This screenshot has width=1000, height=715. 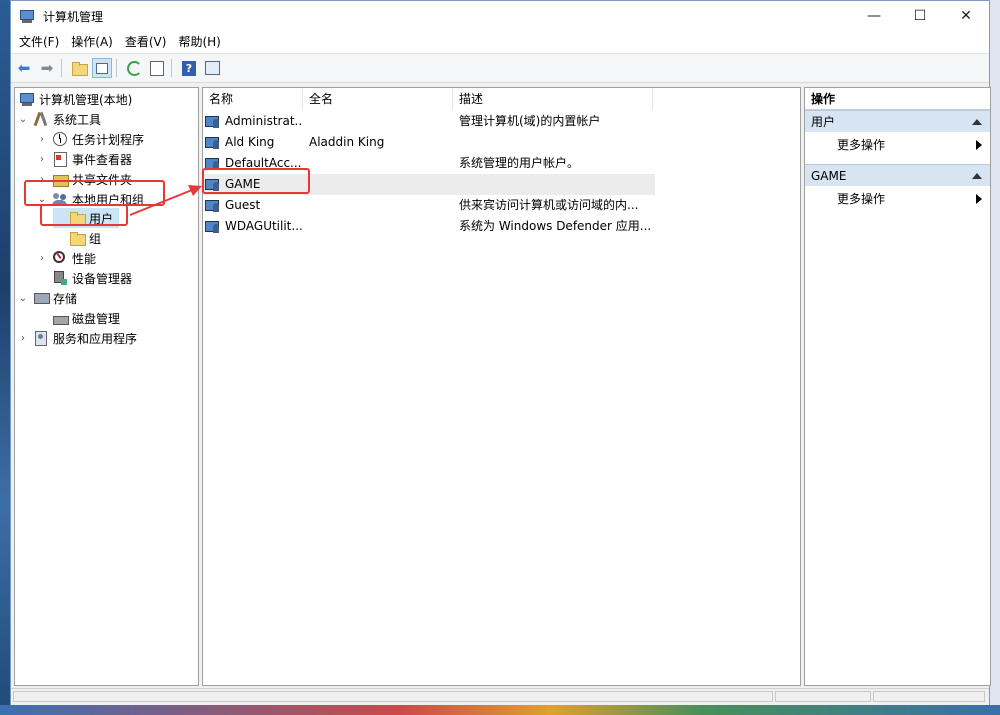 What do you see at coordinates (60, 139) in the screenshot?
I see `clock-icon` at bounding box center [60, 139].